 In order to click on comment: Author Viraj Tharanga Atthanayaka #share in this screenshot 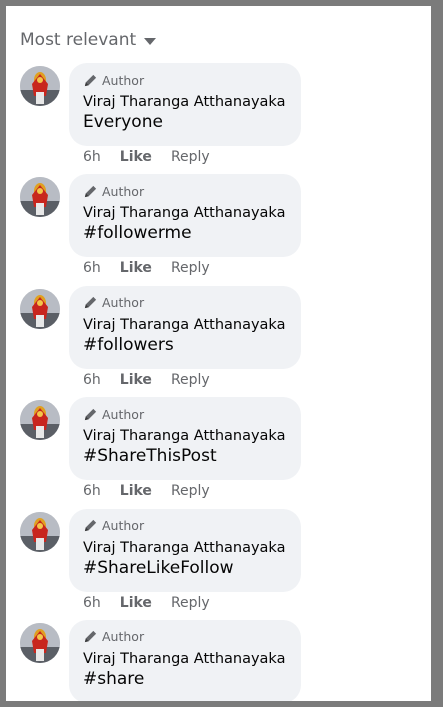, I will do `click(218, 660)`.